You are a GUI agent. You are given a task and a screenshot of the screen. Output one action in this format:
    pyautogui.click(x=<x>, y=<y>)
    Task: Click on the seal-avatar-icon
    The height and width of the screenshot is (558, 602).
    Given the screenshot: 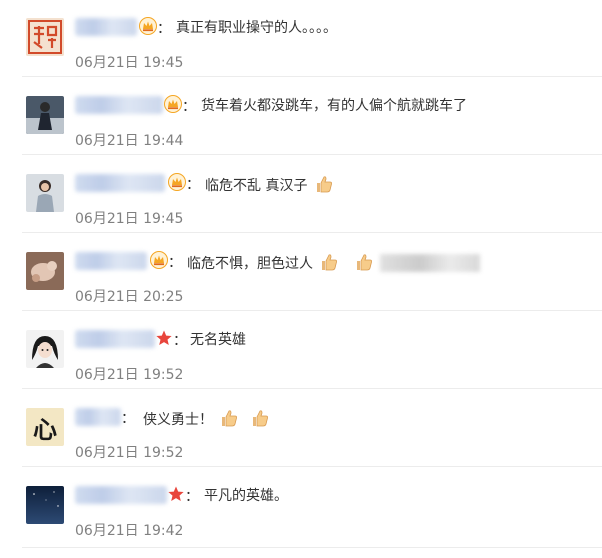 What is the action you would take?
    pyautogui.click(x=45, y=37)
    